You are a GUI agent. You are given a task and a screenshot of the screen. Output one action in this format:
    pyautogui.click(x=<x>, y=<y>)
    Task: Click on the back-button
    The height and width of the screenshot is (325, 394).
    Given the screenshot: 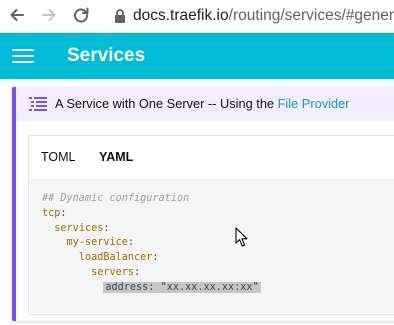 What is the action you would take?
    pyautogui.click(x=17, y=15)
    